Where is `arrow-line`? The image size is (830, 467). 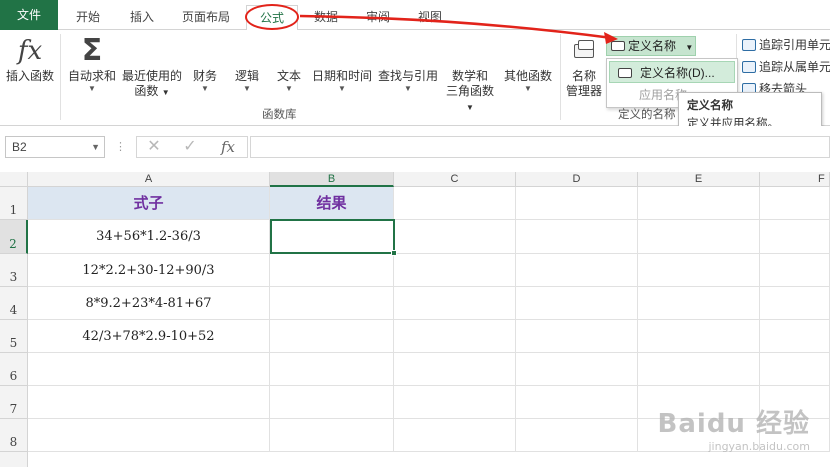 arrow-line is located at coordinates (456, 27).